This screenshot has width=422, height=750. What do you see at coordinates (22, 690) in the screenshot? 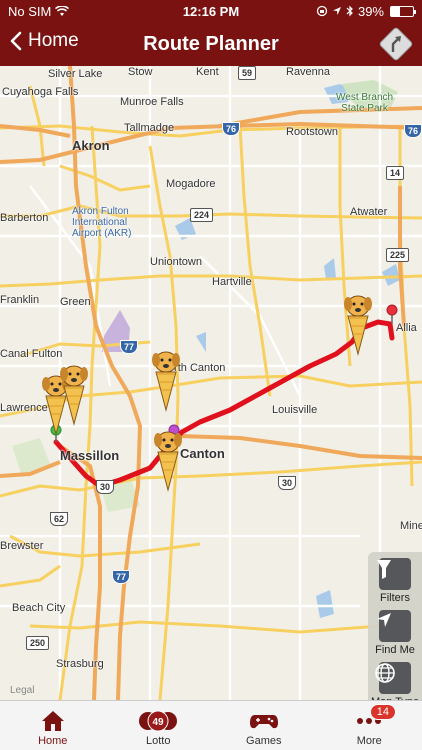
I see `map-legal-link: Legal` at bounding box center [22, 690].